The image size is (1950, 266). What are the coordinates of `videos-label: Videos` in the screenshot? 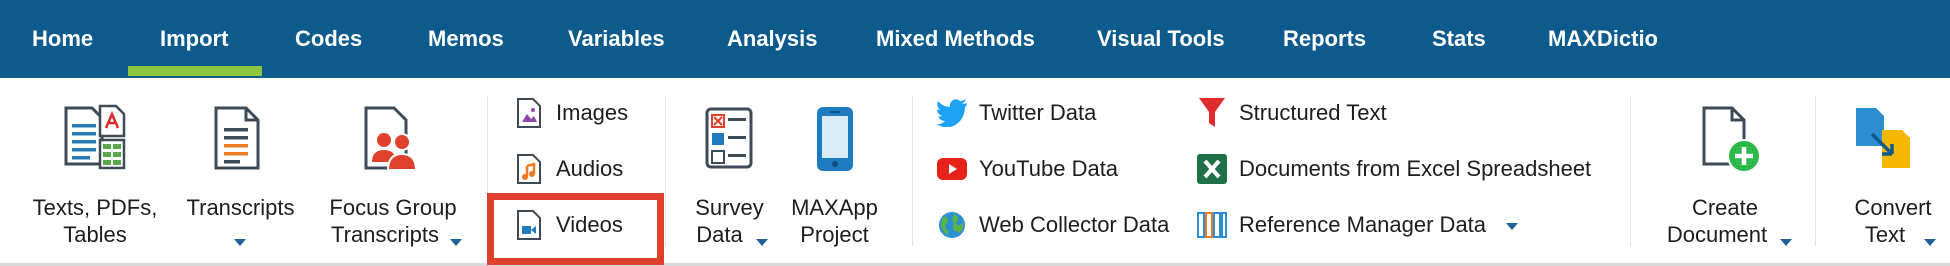 It's located at (589, 224).